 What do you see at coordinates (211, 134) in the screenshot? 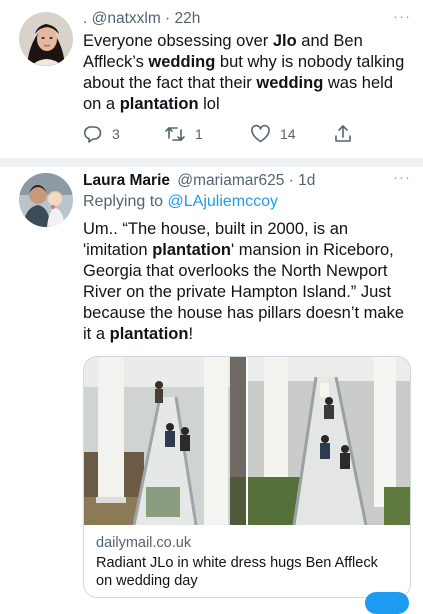
I see `action-bar: 3 1 14` at bounding box center [211, 134].